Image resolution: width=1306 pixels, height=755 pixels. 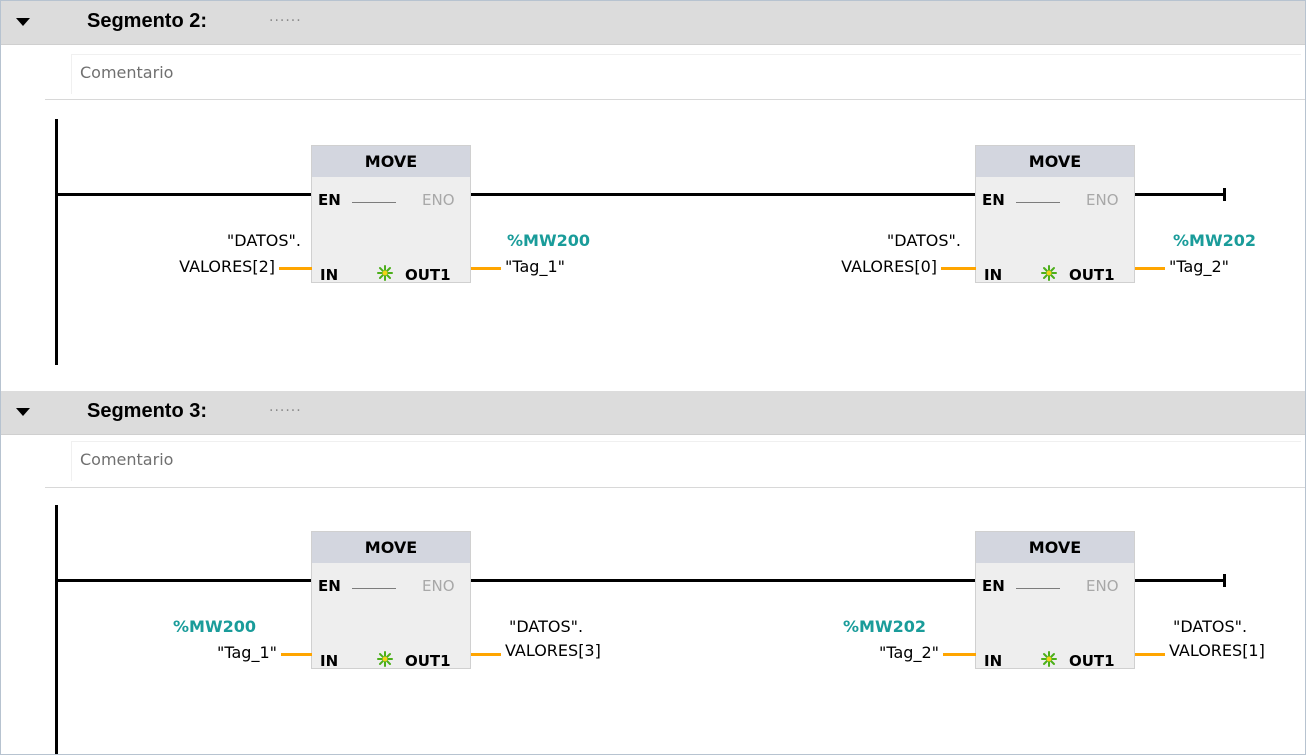 What do you see at coordinates (864, 266) in the screenshot?
I see `operand-label: VALORES[0]` at bounding box center [864, 266].